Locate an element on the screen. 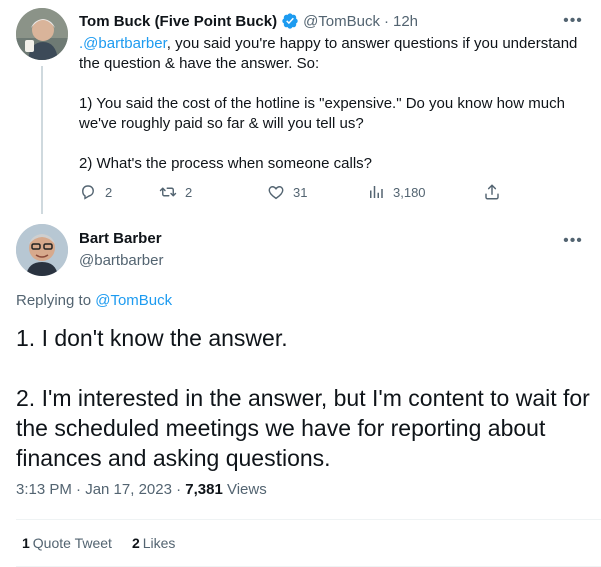  verified-icon is located at coordinates (290, 21).